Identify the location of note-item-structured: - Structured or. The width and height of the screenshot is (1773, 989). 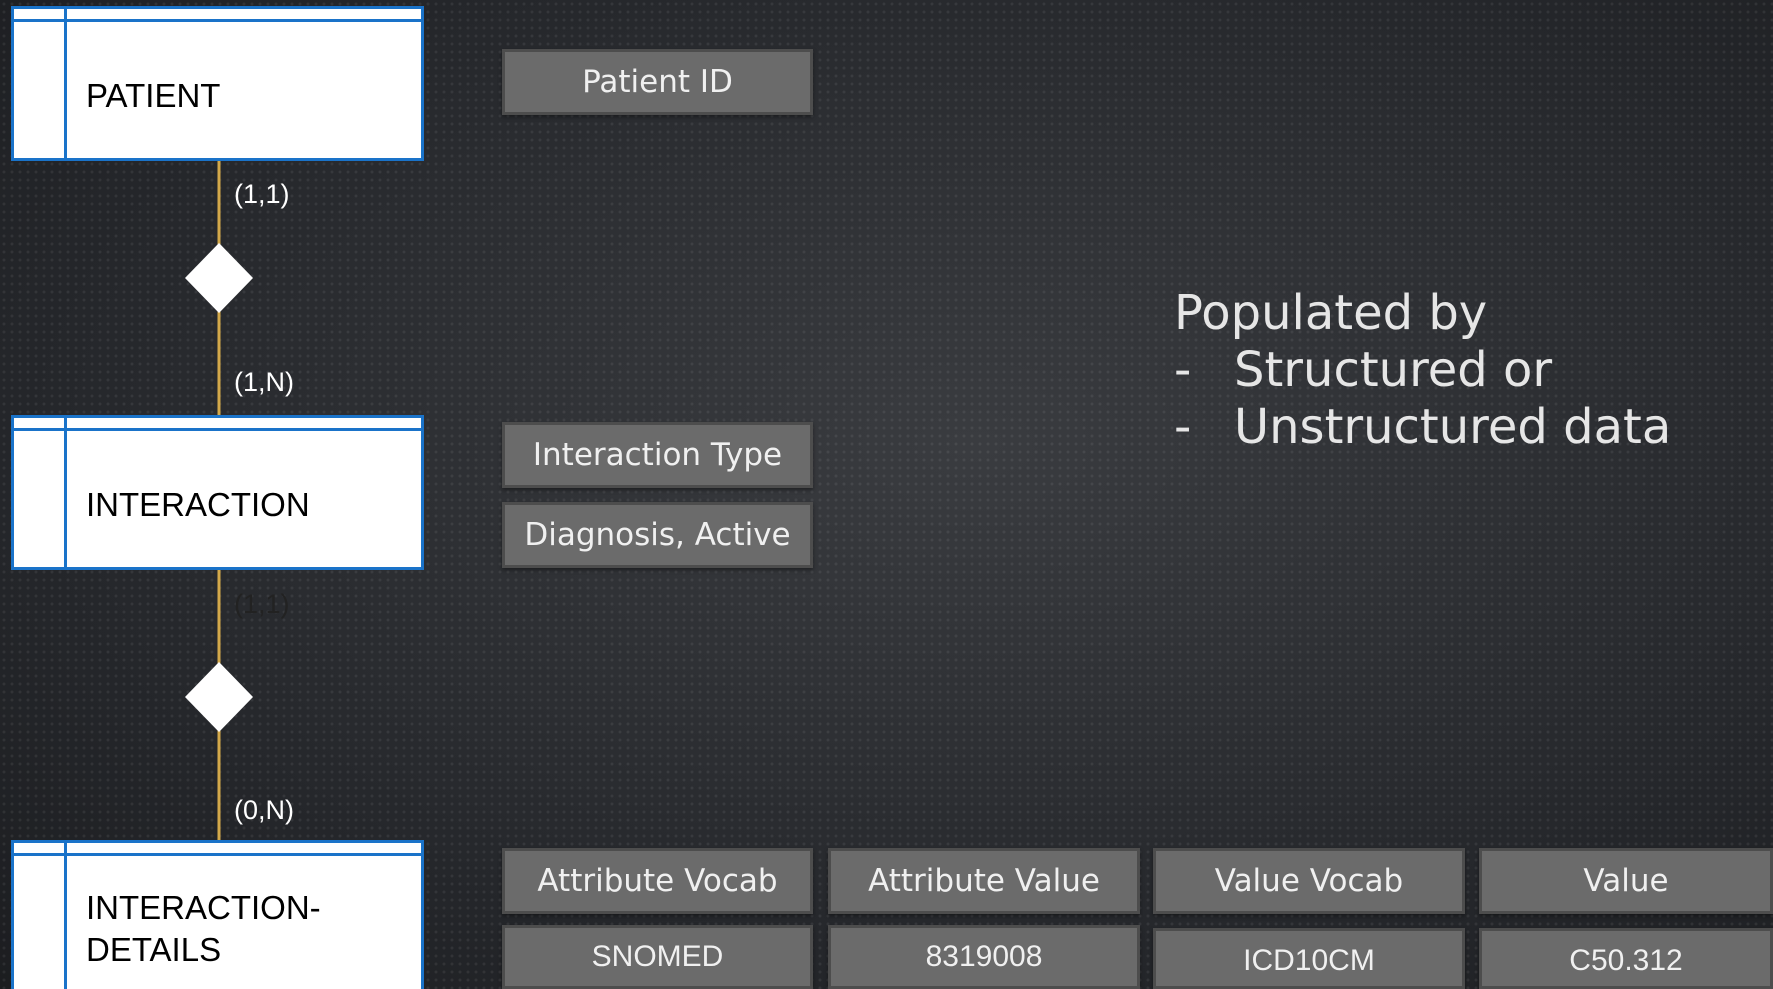
(1363, 370).